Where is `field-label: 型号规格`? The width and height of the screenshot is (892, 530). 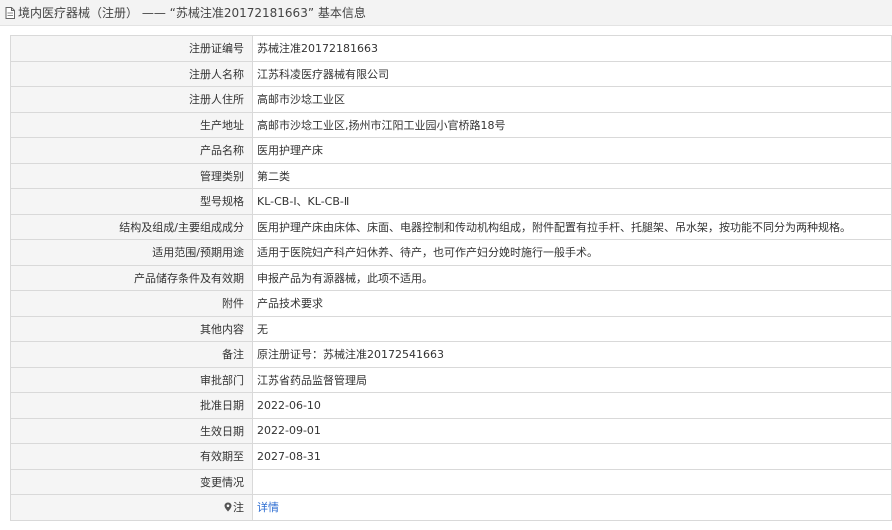 field-label: 型号规格 is located at coordinates (131, 201).